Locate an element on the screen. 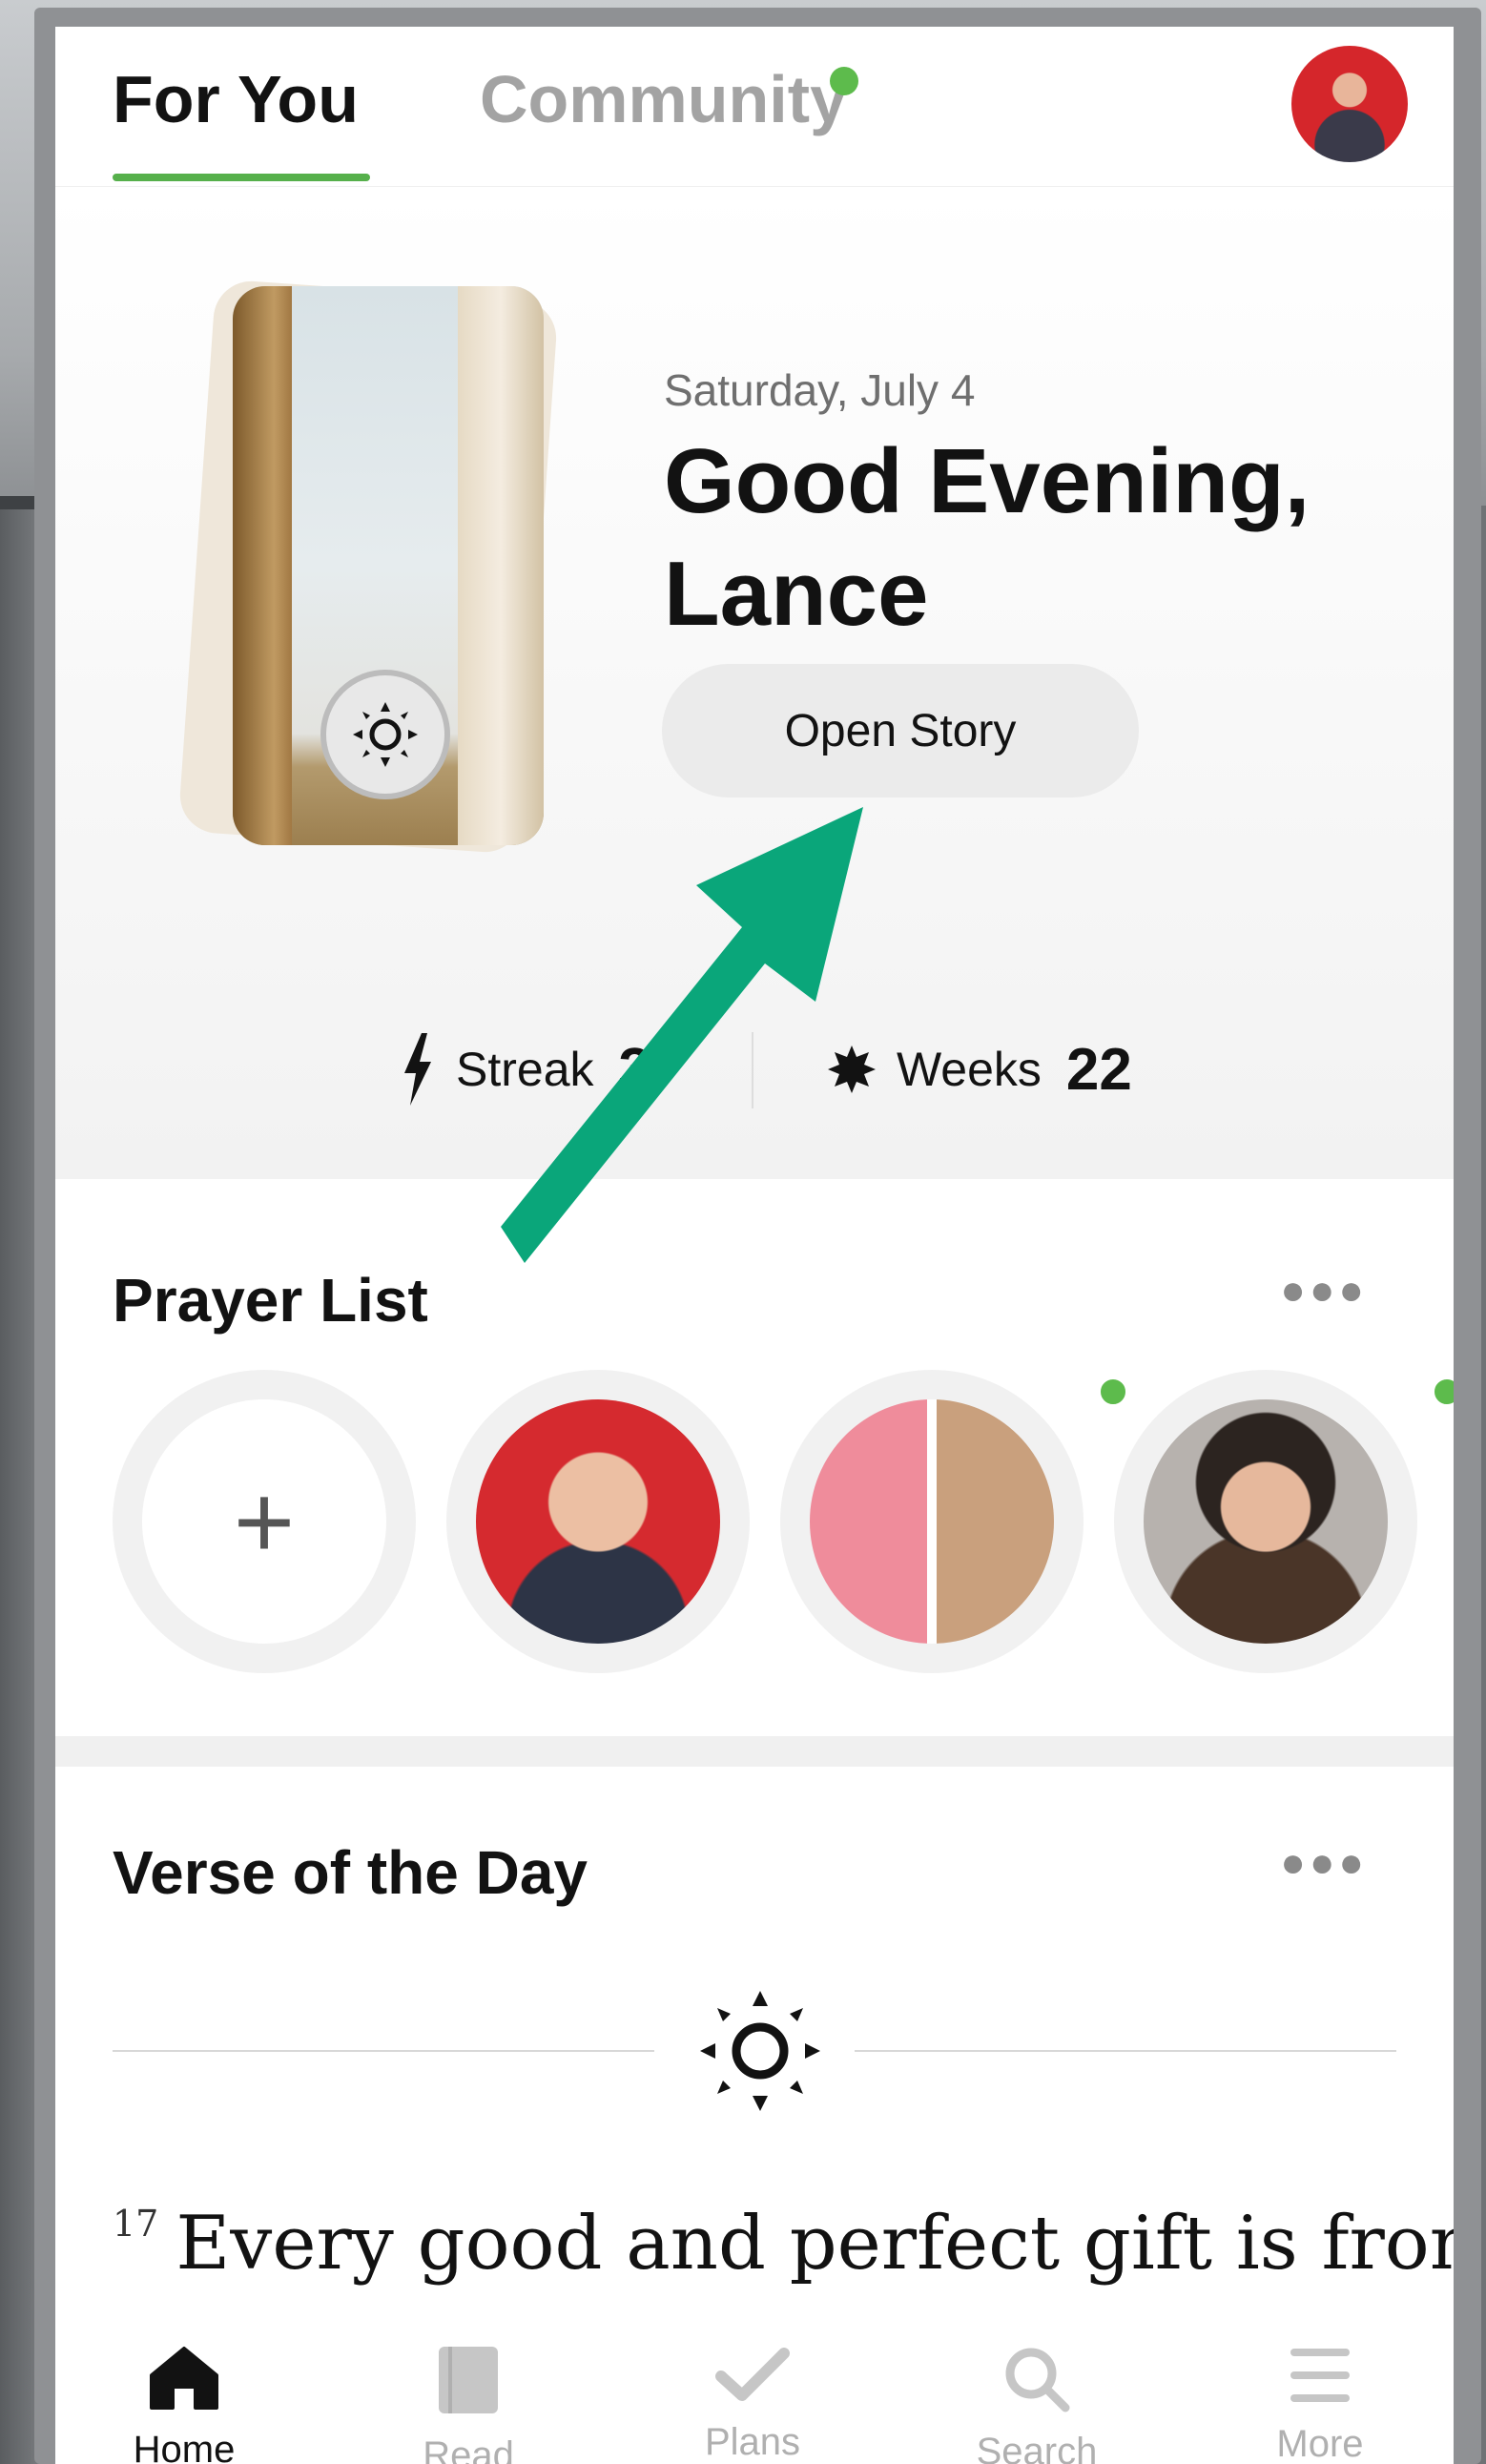 This screenshot has width=1486, height=2464. menu-icon is located at coordinates (1320, 2375).